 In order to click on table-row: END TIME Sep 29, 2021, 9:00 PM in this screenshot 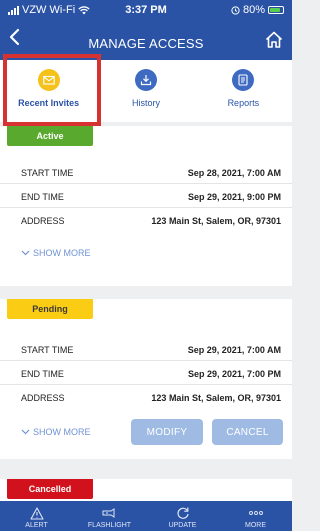, I will do `click(146, 196)`.